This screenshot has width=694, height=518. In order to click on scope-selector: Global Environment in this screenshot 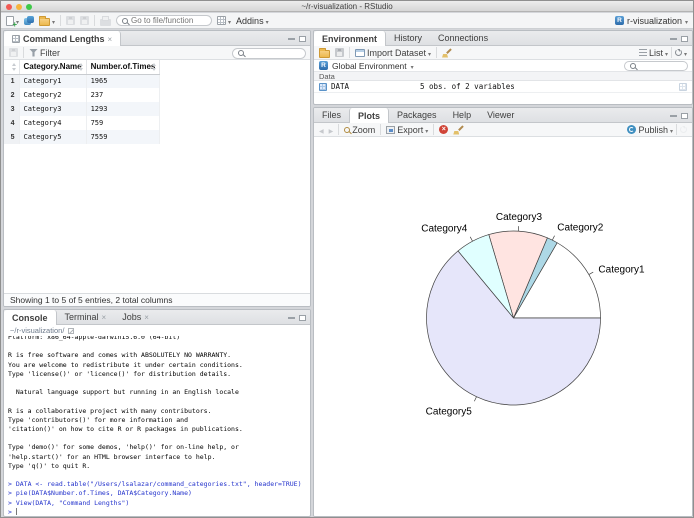, I will do `click(369, 66)`.